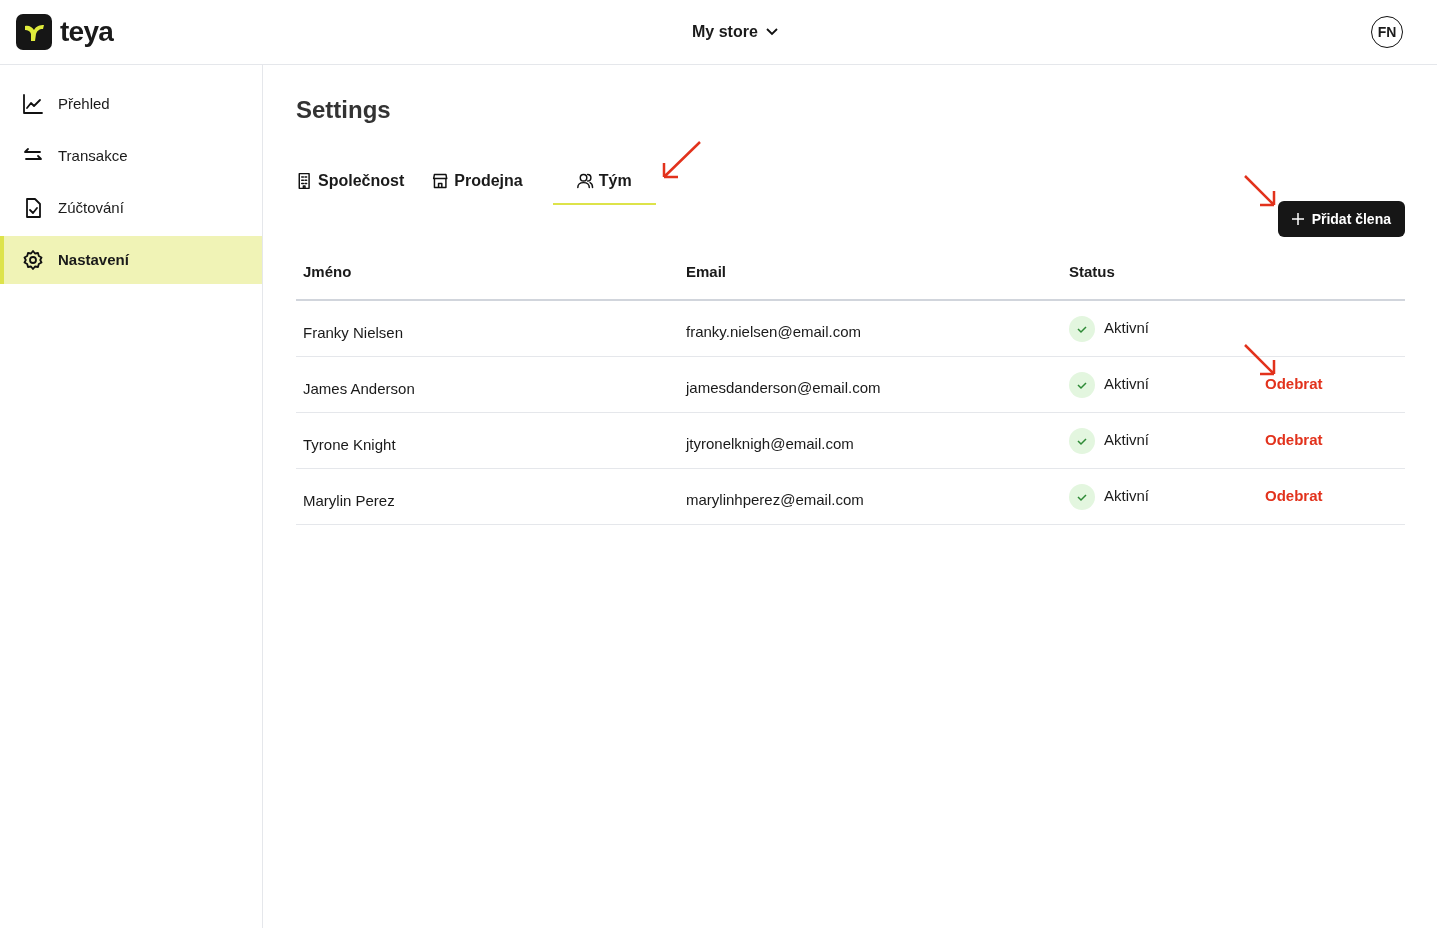  I want to click on member-name: Tyrone Knight, so click(349, 445).